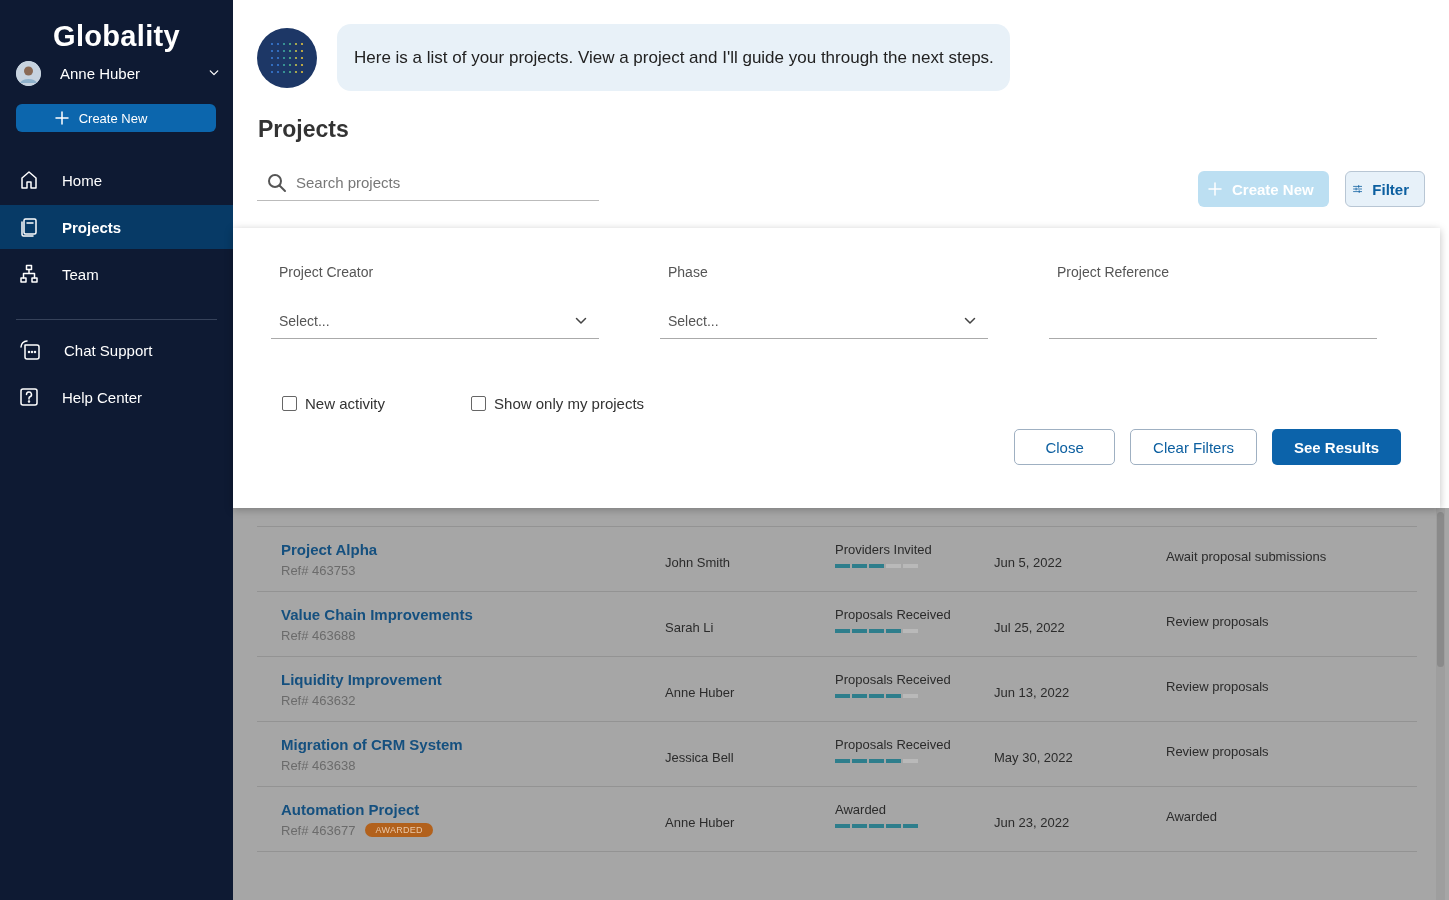  What do you see at coordinates (318, 700) in the screenshot?
I see `reference-number: Ref# 463632` at bounding box center [318, 700].